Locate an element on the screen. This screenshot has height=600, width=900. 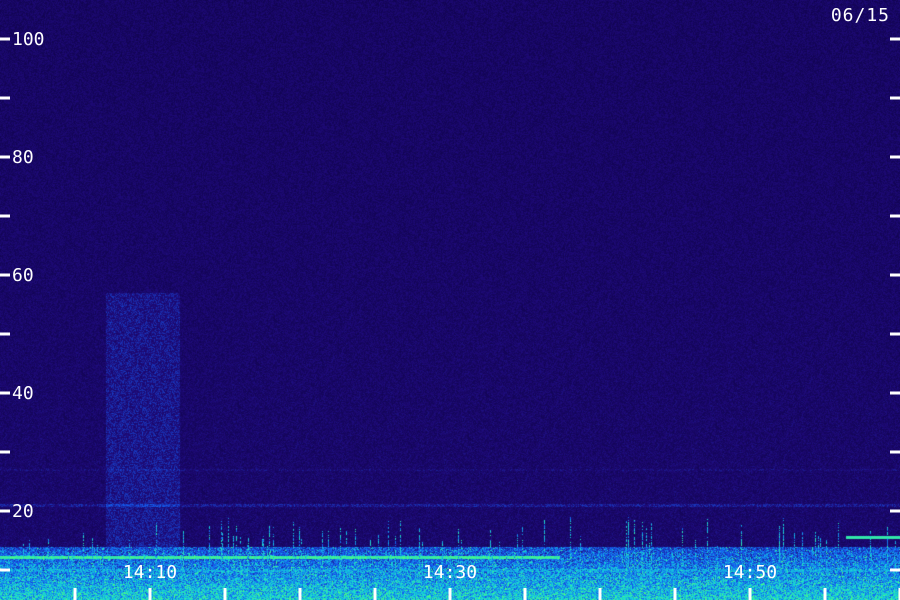
y-tick-label-20: 20 is located at coordinates (23, 511).